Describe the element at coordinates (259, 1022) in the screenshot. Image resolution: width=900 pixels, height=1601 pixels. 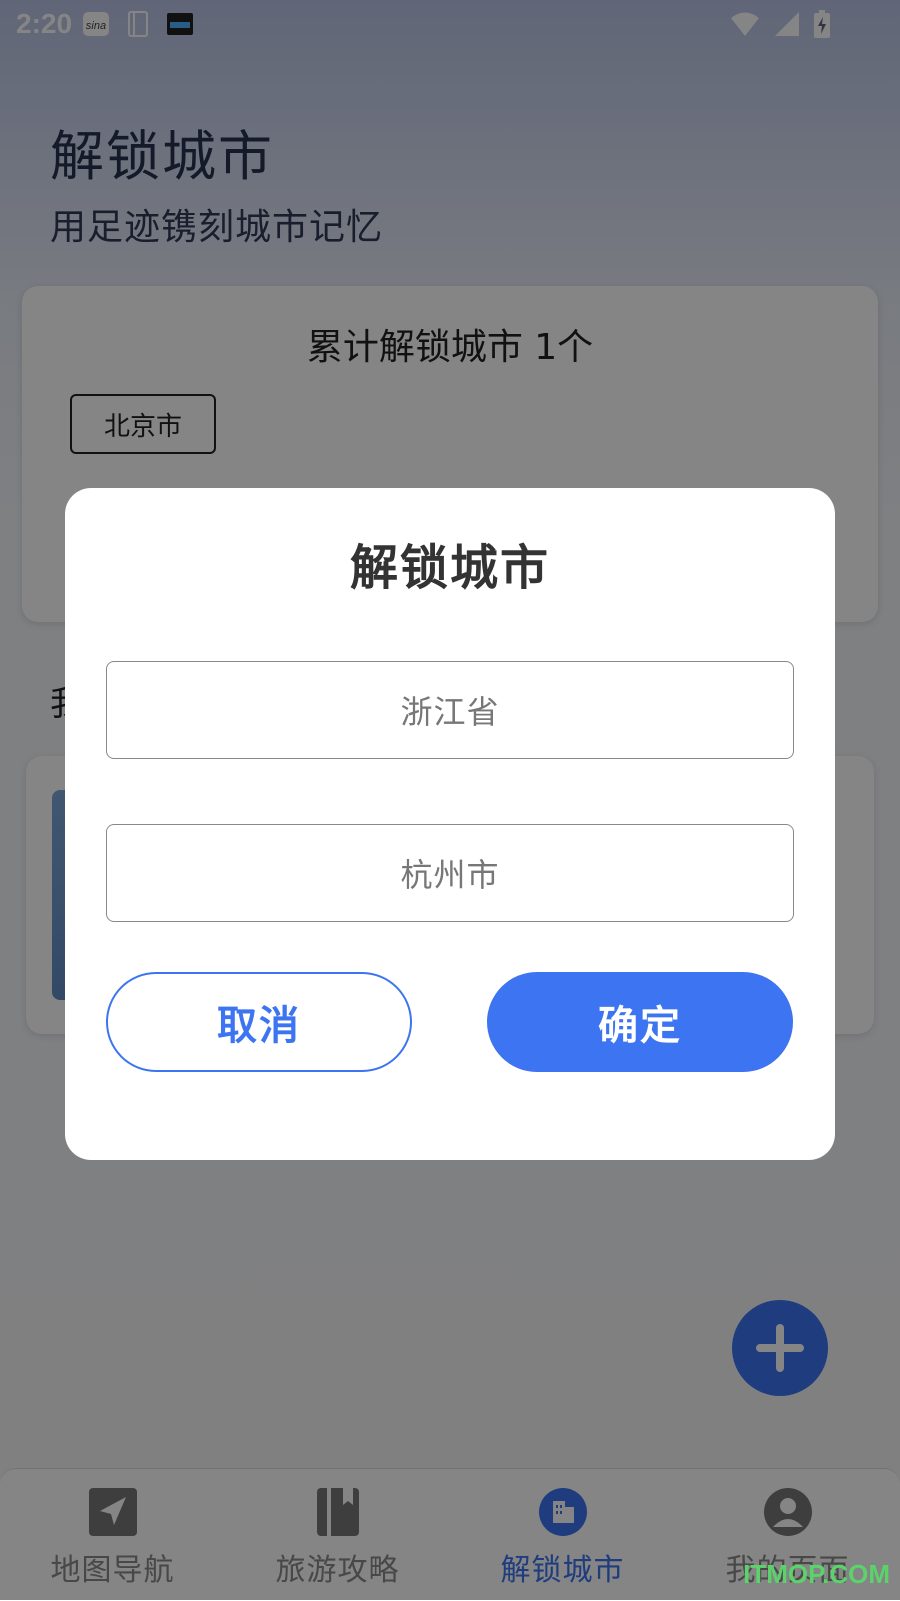
I see `cancel-button: 取消` at that location.